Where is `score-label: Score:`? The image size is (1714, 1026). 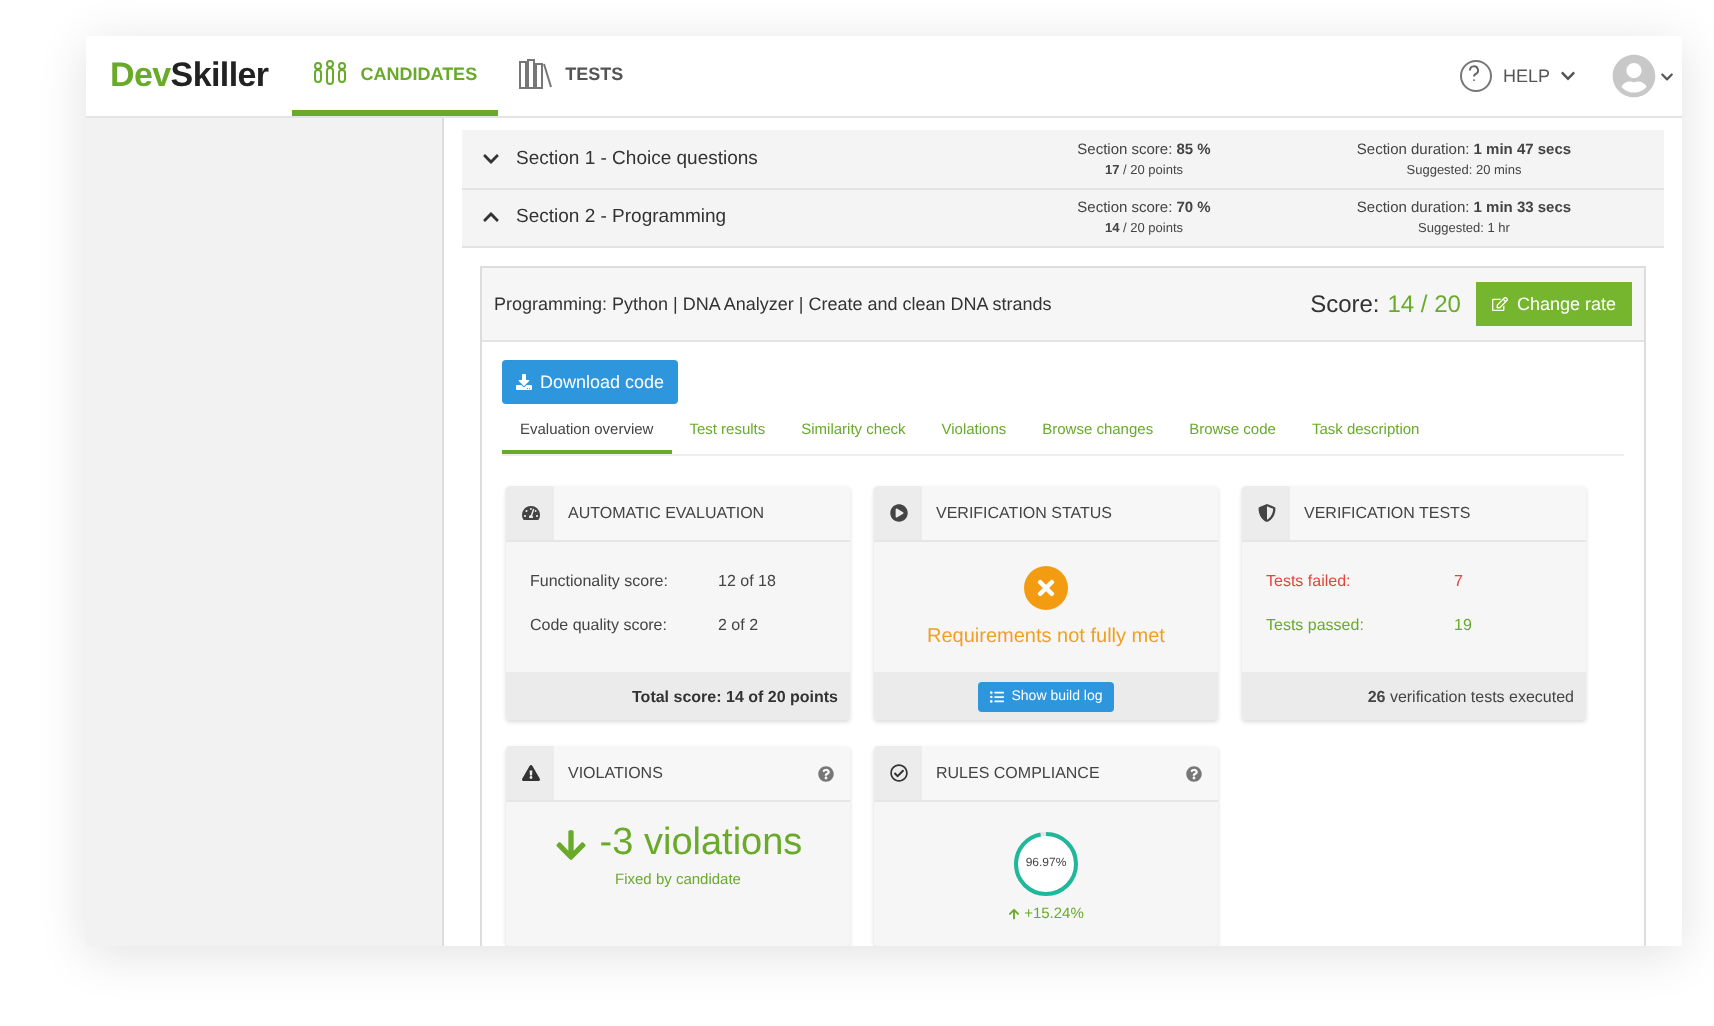 score-label: Score: is located at coordinates (1345, 304).